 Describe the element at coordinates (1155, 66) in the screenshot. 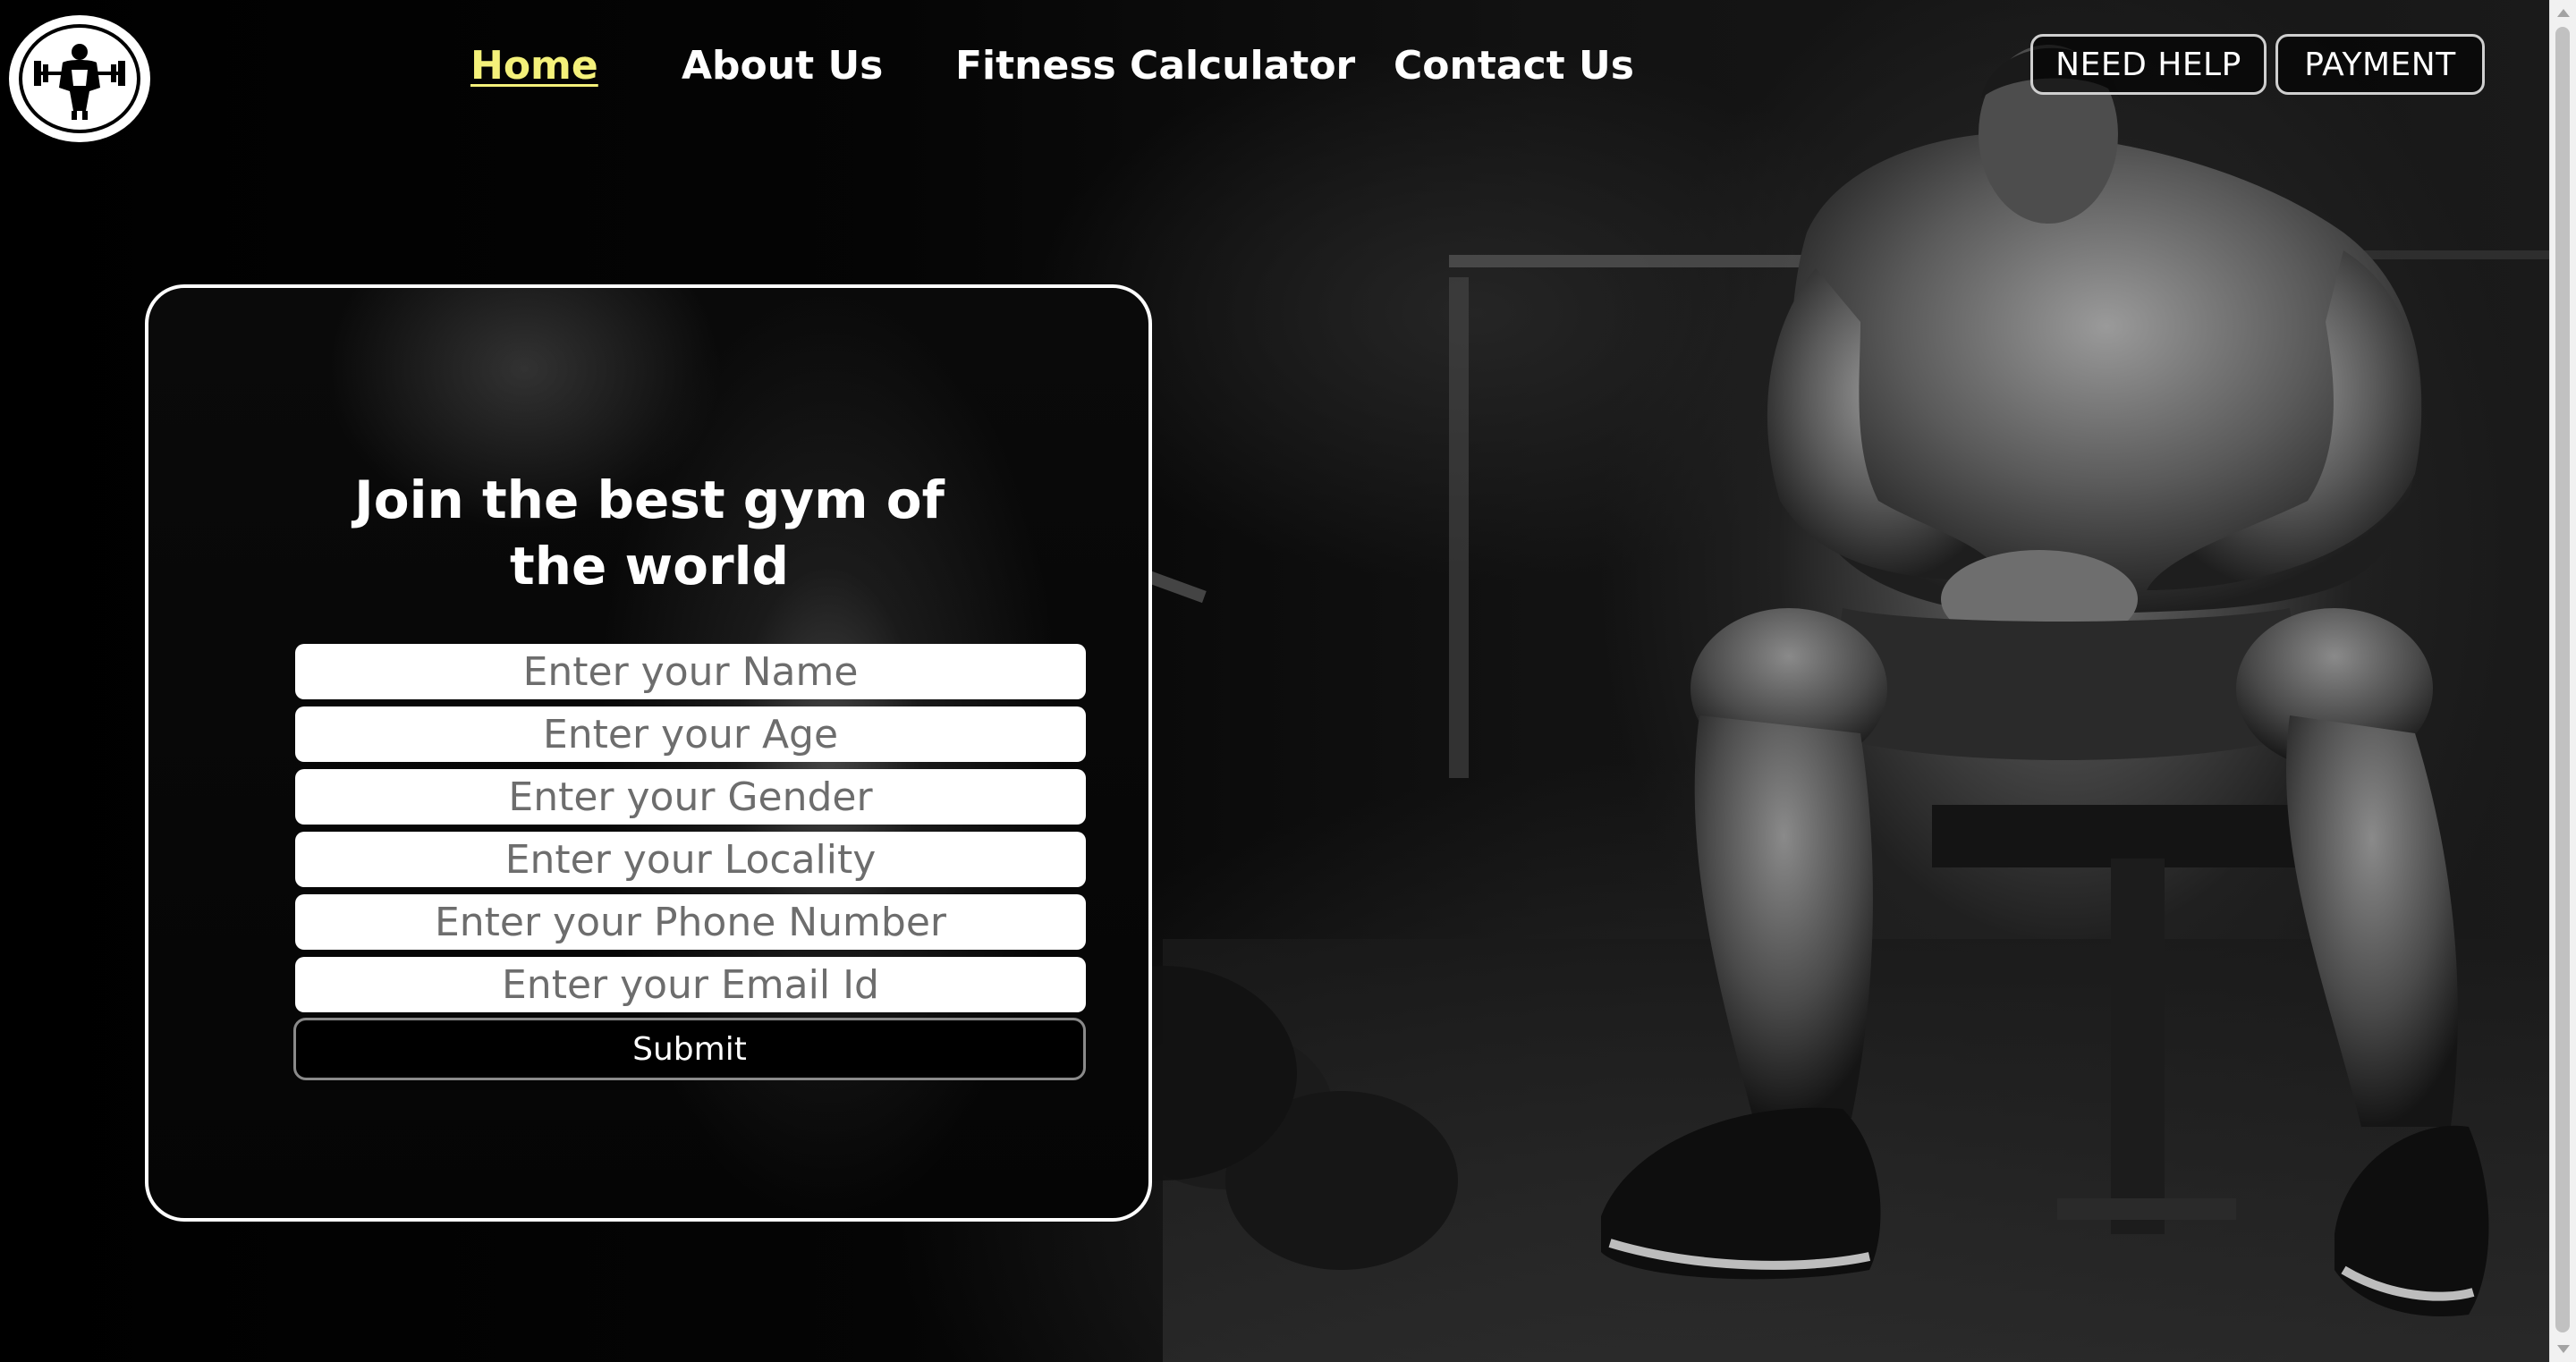

I see `nav-fitness-calculator: Fitness Calculator` at that location.